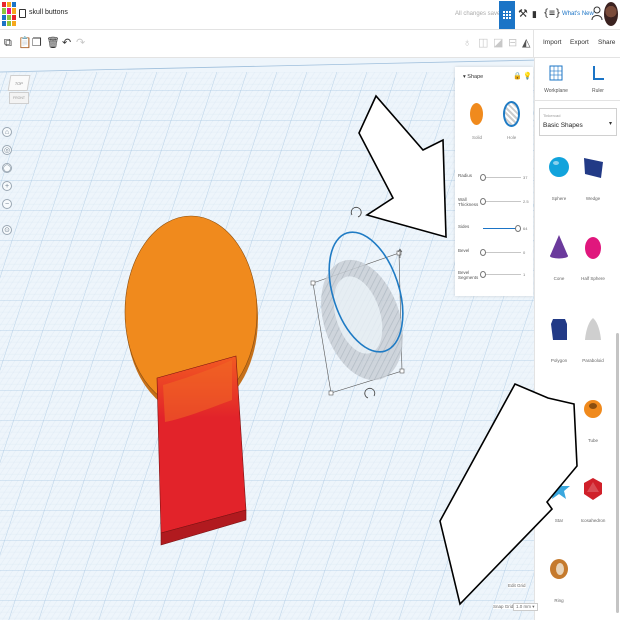 This screenshot has width=620, height=620. I want to click on param-value: 64, so click(525, 228).